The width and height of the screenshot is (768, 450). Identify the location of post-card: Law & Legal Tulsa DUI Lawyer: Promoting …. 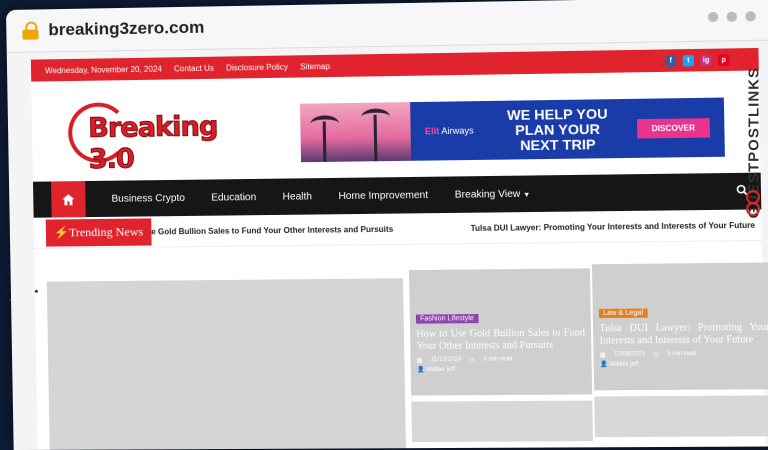
(680, 326).